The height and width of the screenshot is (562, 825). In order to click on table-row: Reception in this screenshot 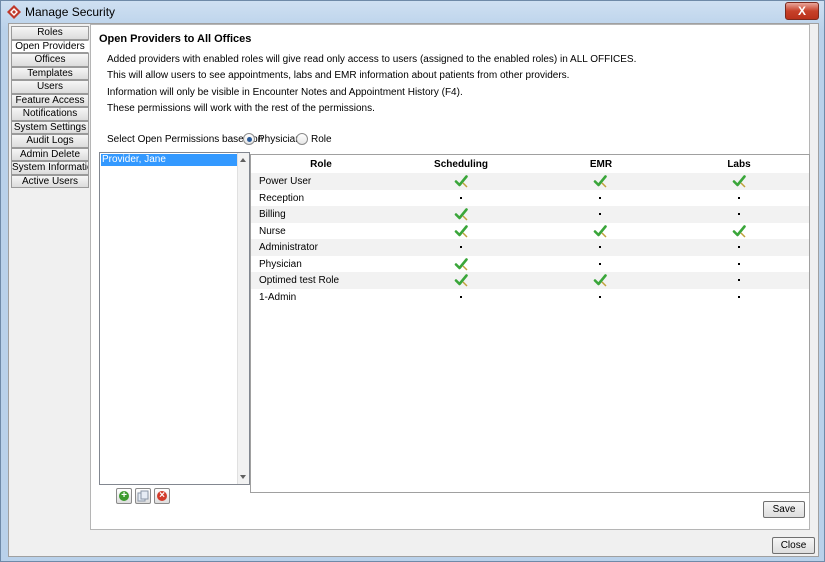, I will do `click(530, 198)`.